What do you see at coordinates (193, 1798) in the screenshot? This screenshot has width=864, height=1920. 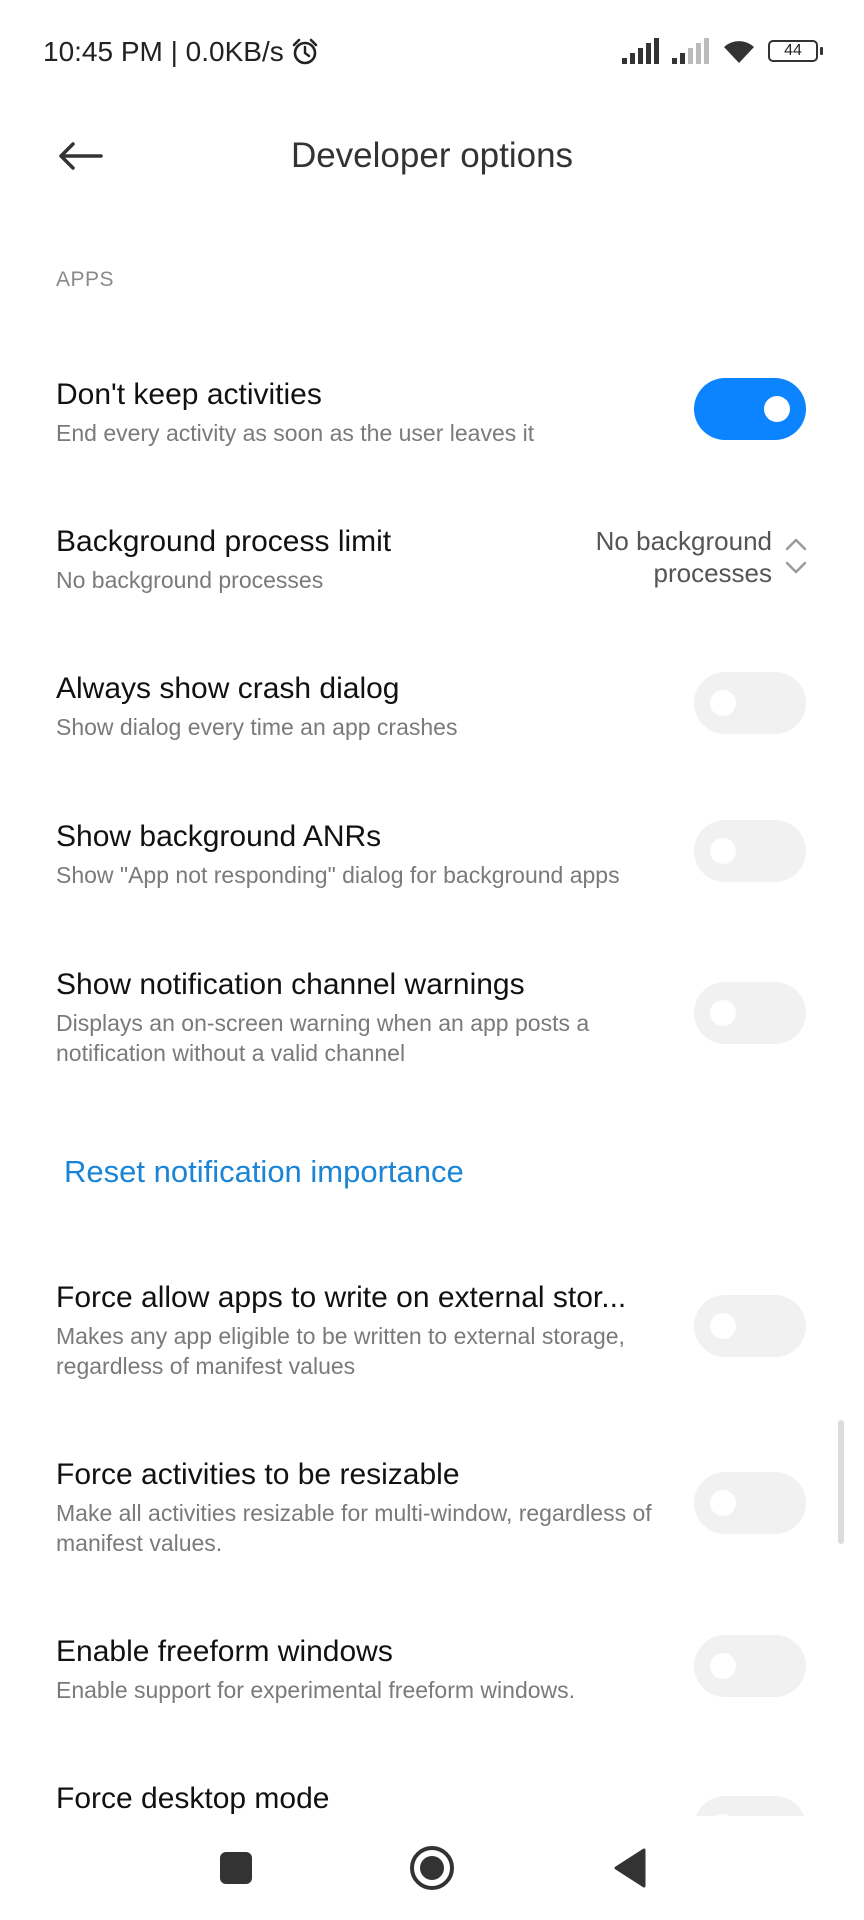 I see `setting-title: Force desktop mode` at bounding box center [193, 1798].